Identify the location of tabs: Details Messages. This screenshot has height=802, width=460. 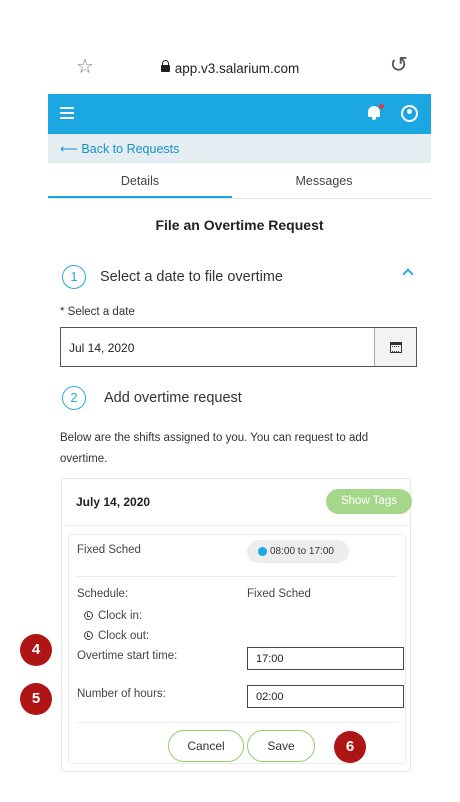
(239, 181).